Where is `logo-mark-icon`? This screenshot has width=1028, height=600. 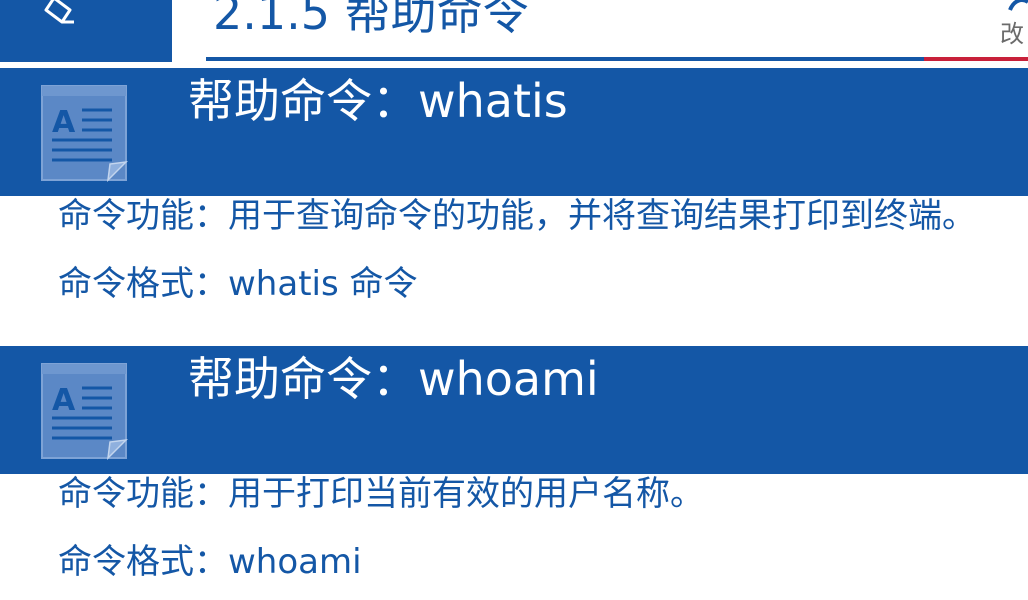
logo-mark-icon is located at coordinates (1018, 5).